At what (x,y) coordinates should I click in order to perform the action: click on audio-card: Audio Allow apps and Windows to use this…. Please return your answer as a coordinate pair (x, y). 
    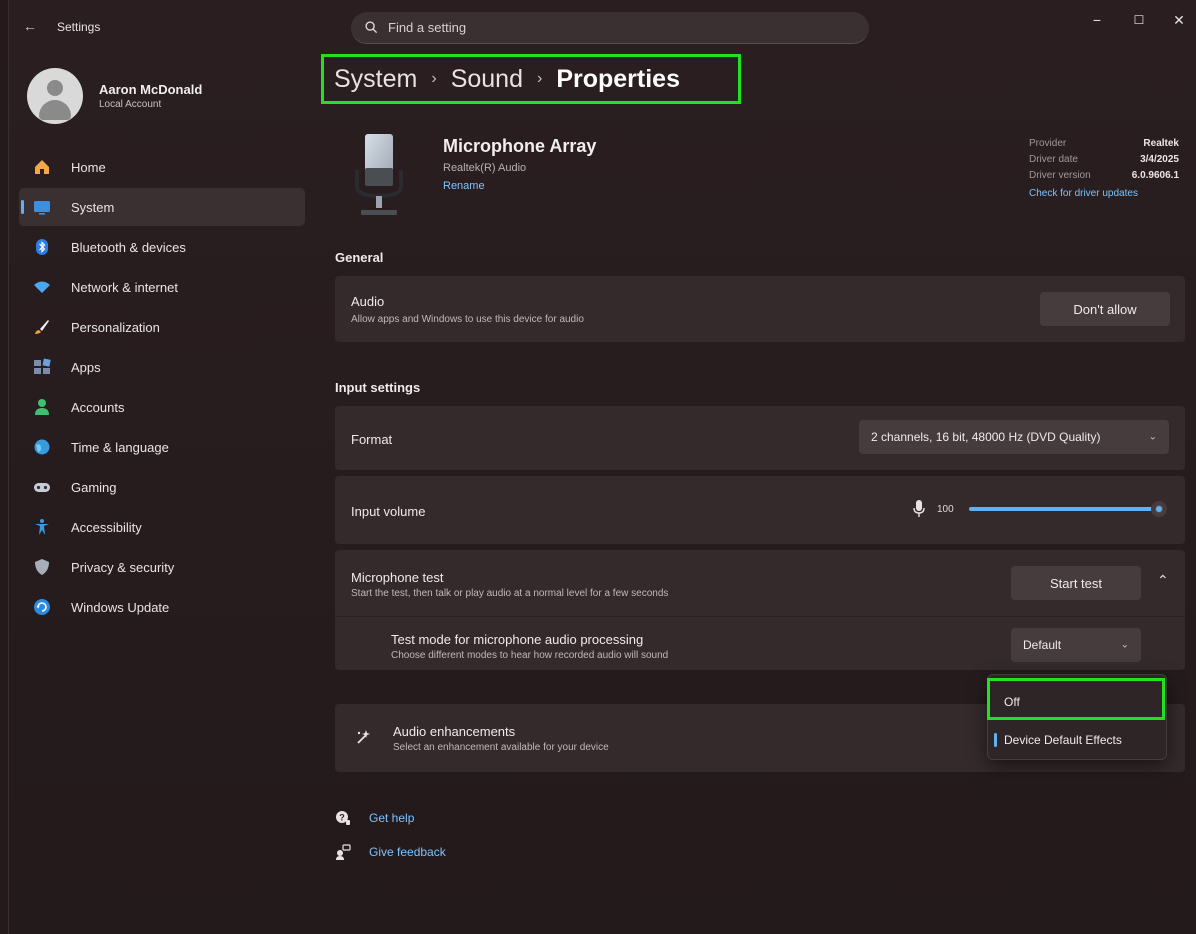
    Looking at the image, I should click on (760, 309).